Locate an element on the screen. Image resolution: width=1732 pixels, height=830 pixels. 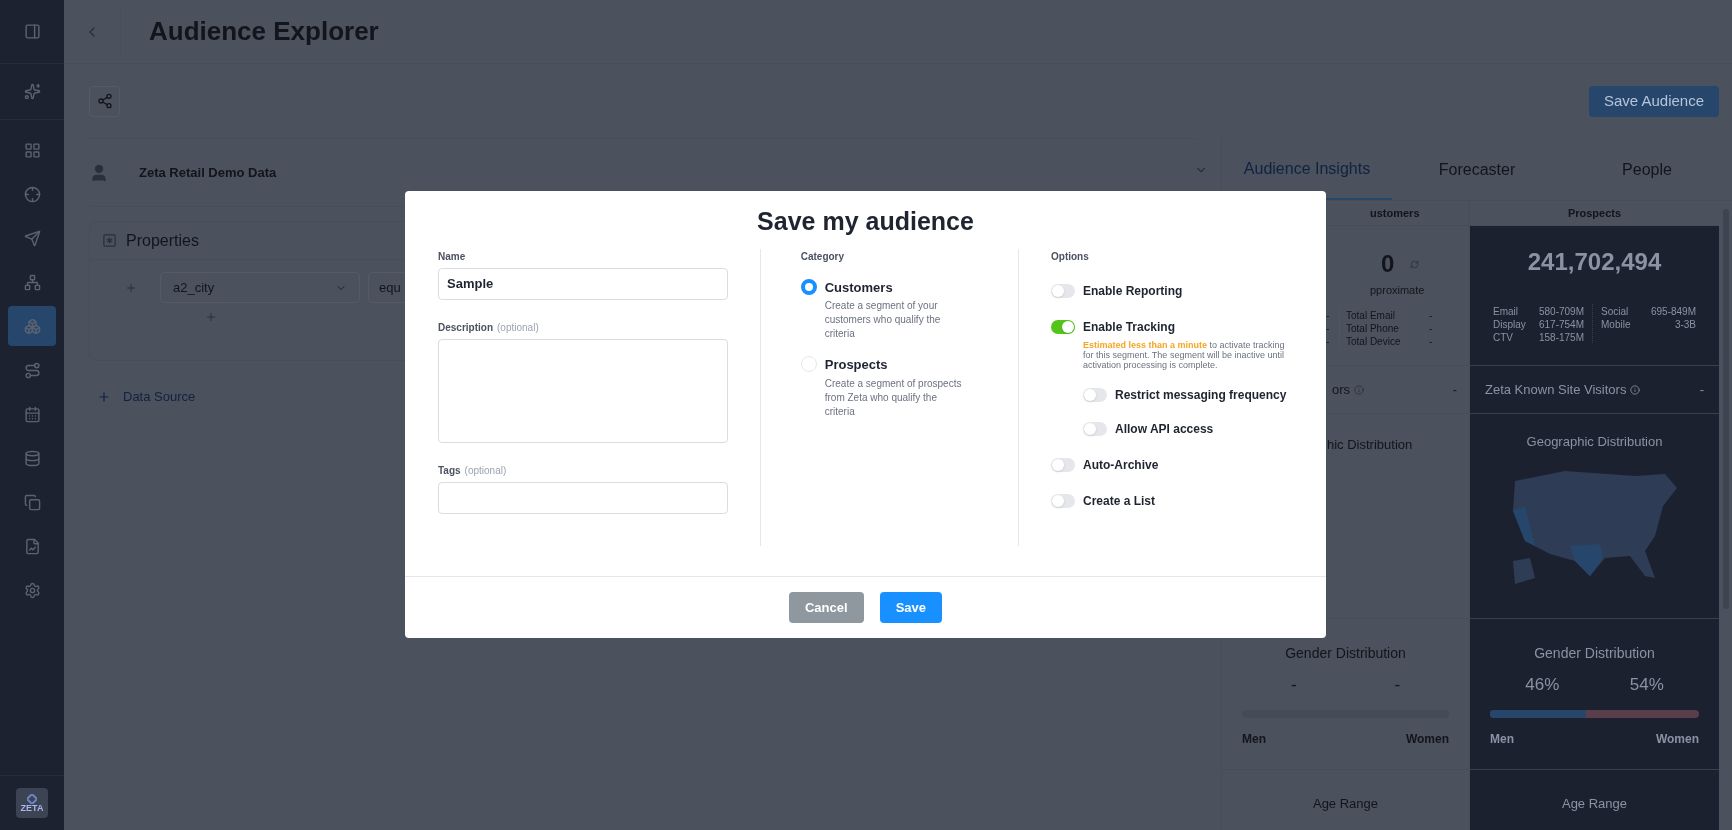
option-description: Create a segment of prospects from Zeta who qualify the criteria is located at coordinates (893, 397).